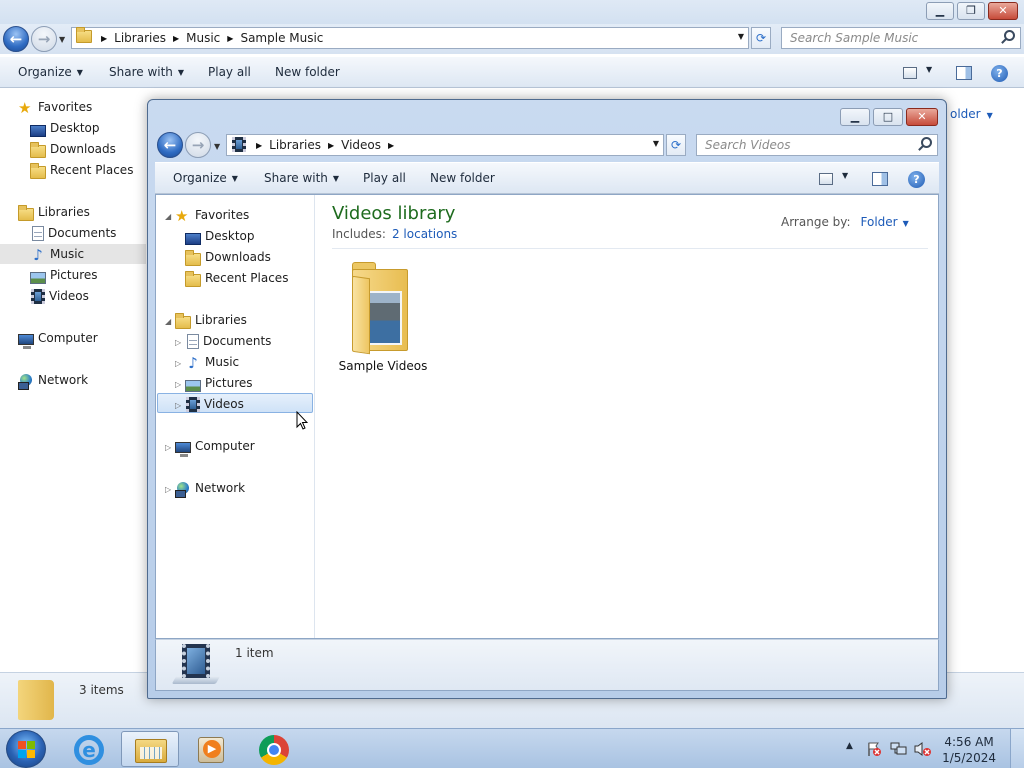 This screenshot has width=1024, height=768. Describe the element at coordinates (383, 317) in the screenshot. I see `folder-item: Sample Videos` at that location.